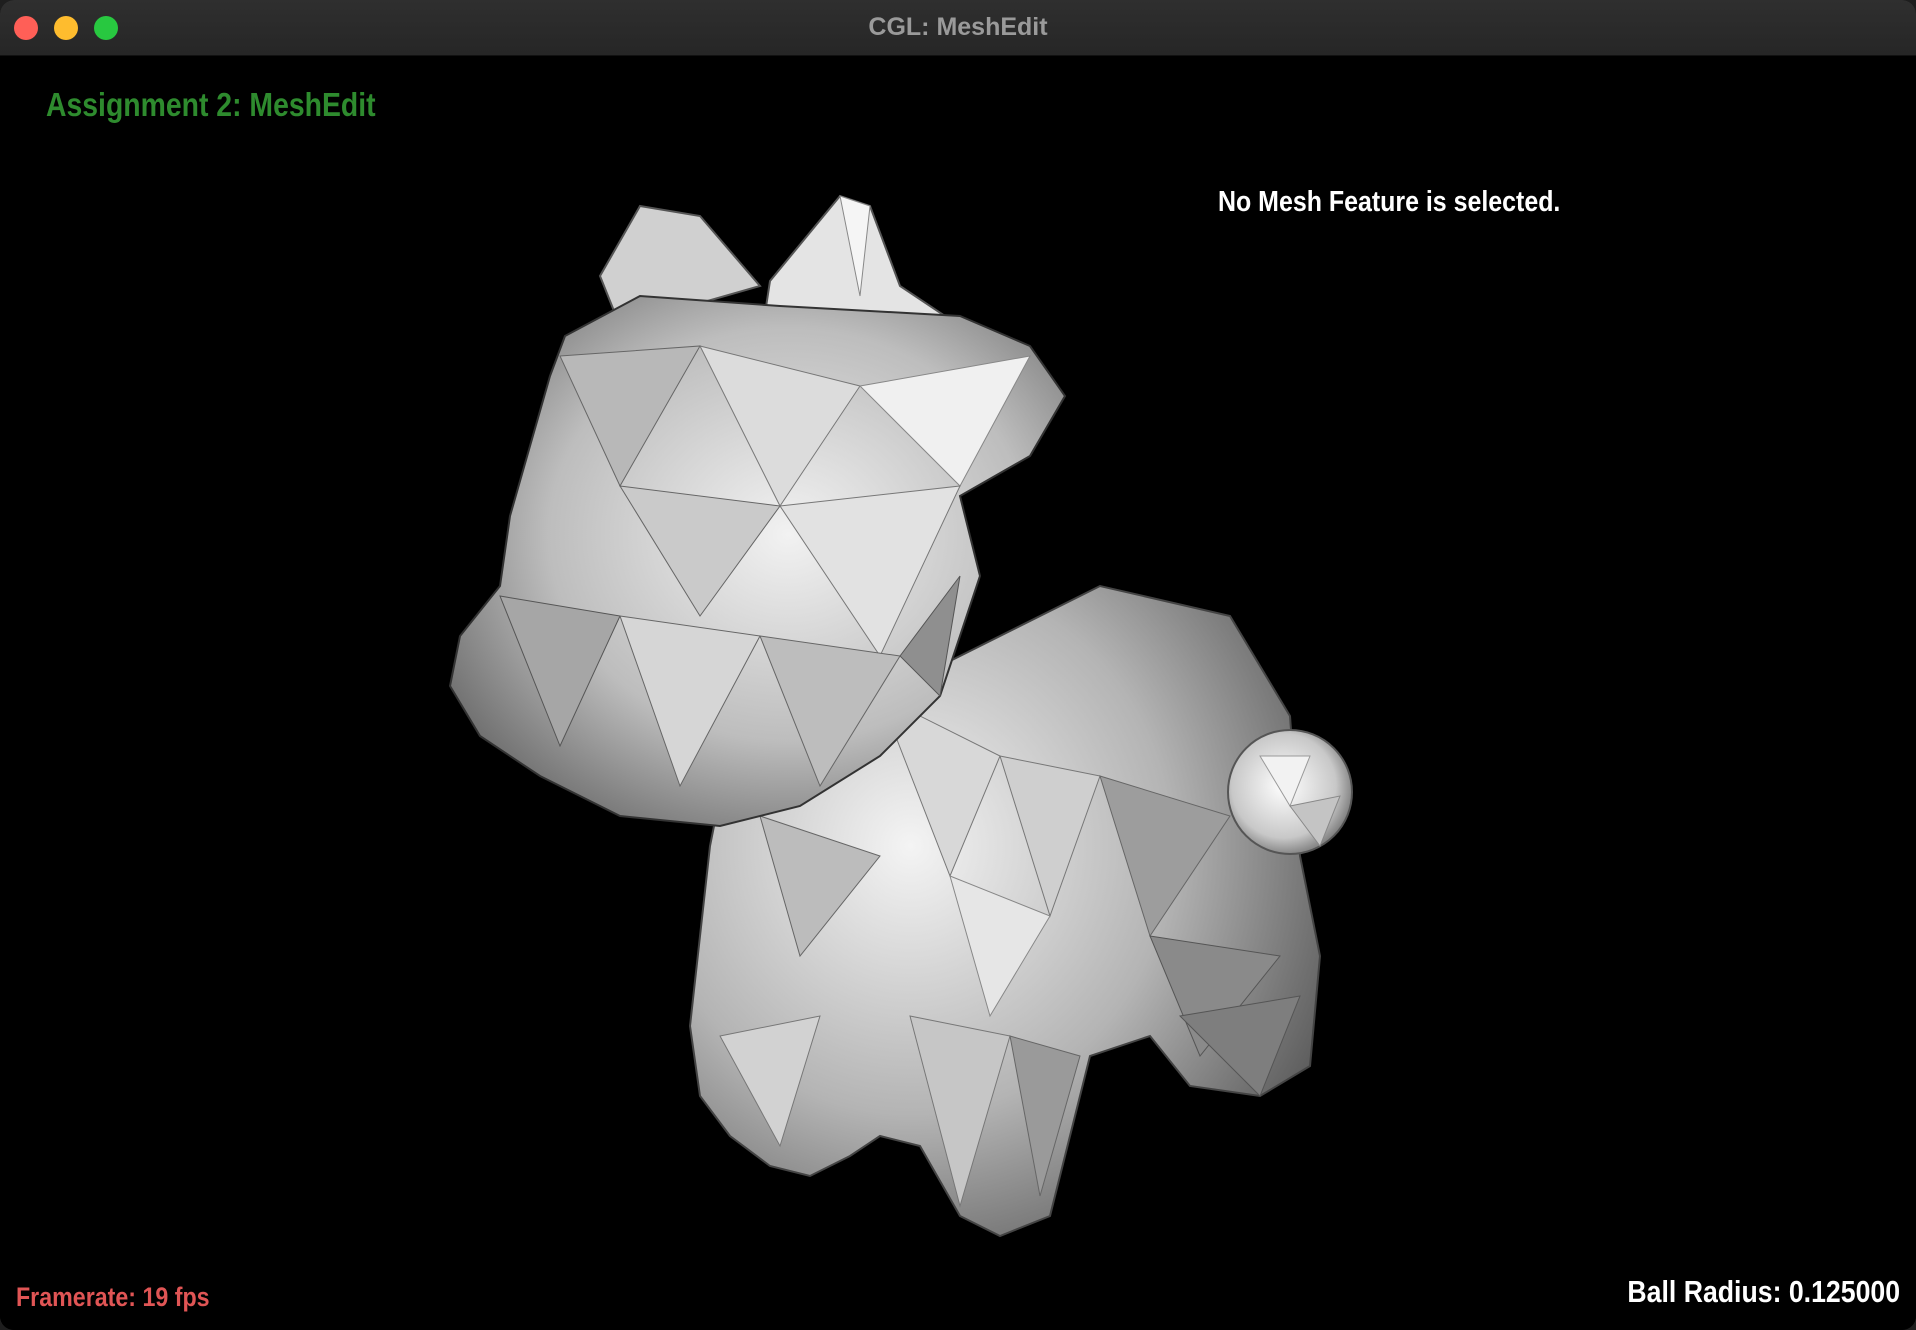 The image size is (1916, 1330). I want to click on framerate-readout: Framerate: 19 fps, so click(113, 1297).